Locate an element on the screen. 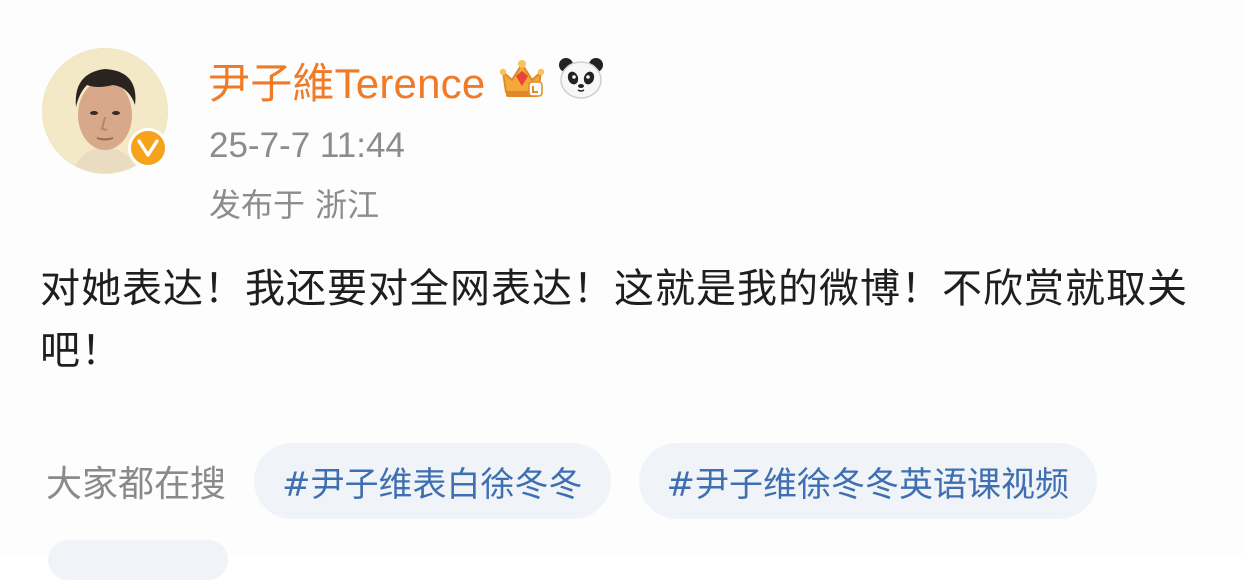 This screenshot has height=580, width=1242. author-header: 尹子維Terence is located at coordinates (406, 80).